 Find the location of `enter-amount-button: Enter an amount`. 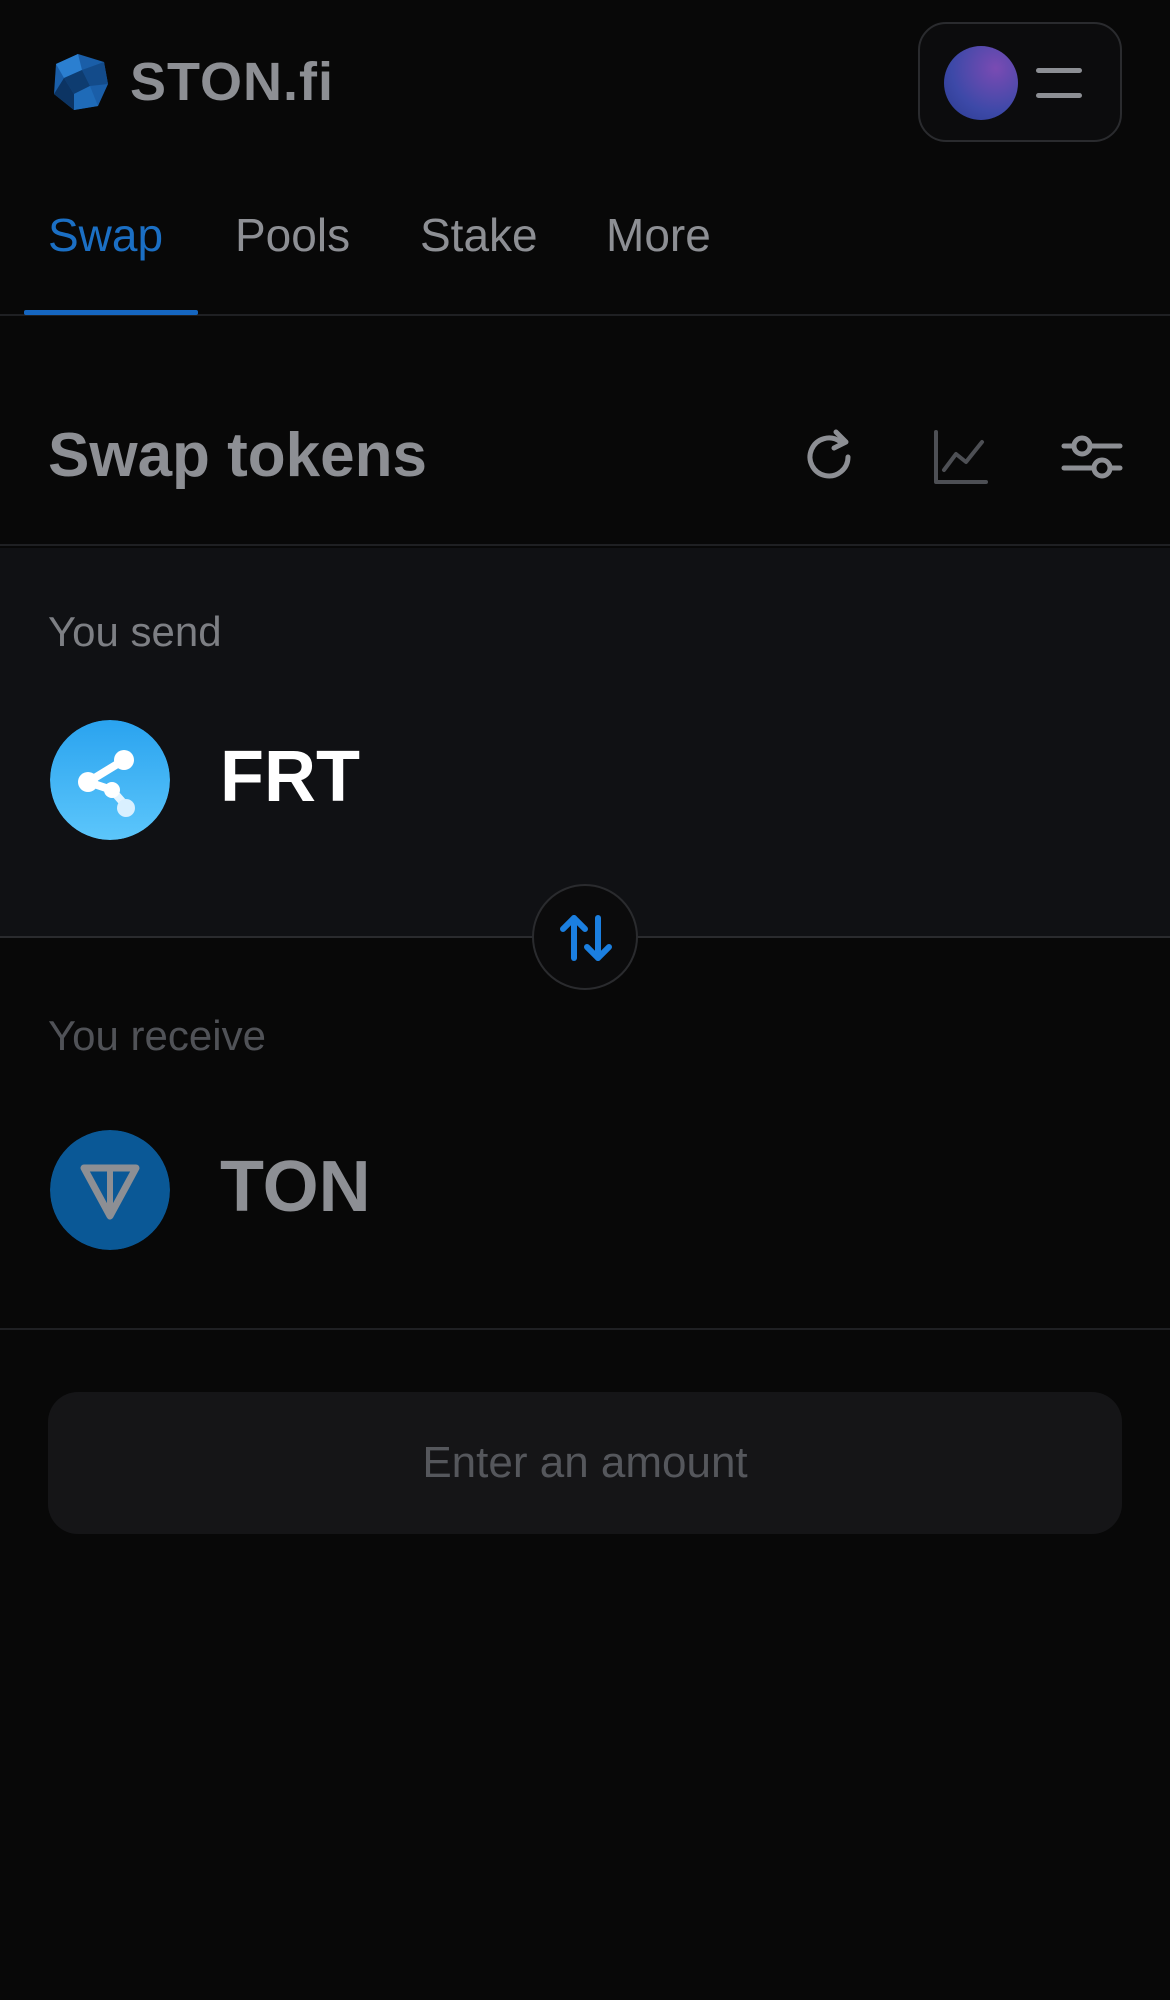

enter-amount-button: Enter an amount is located at coordinates (585, 1463).